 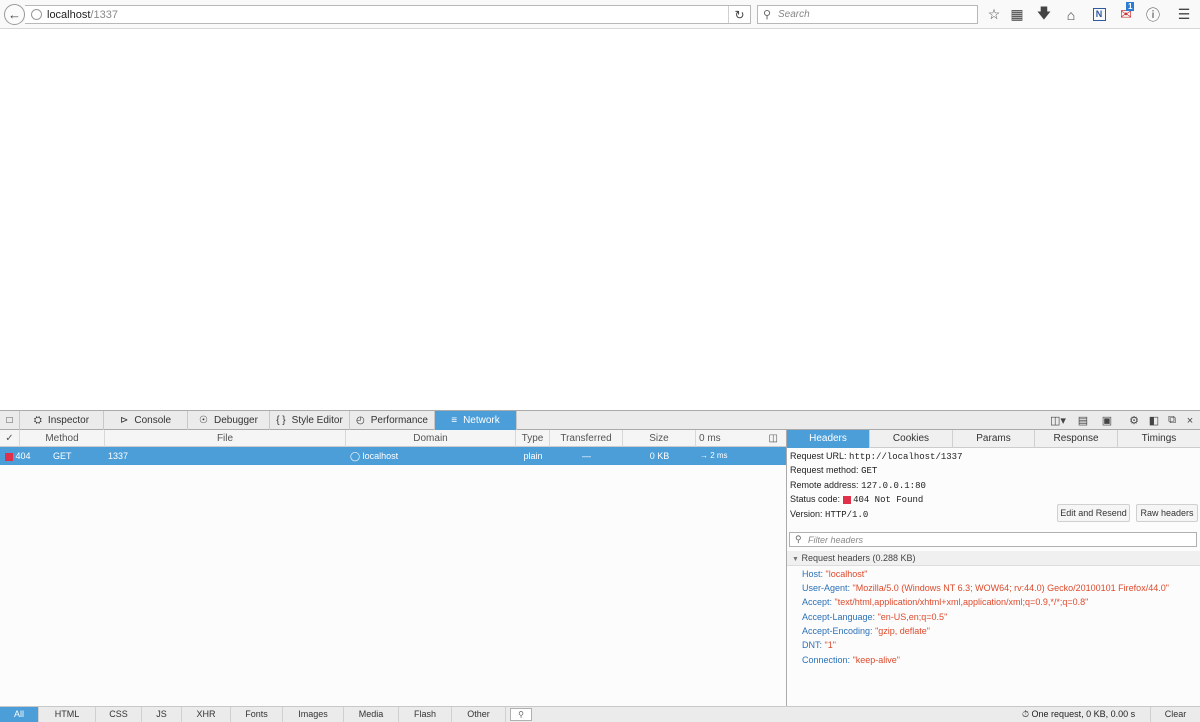 I want to click on header-key: Accept-Encoding:, so click(x=837, y=631).